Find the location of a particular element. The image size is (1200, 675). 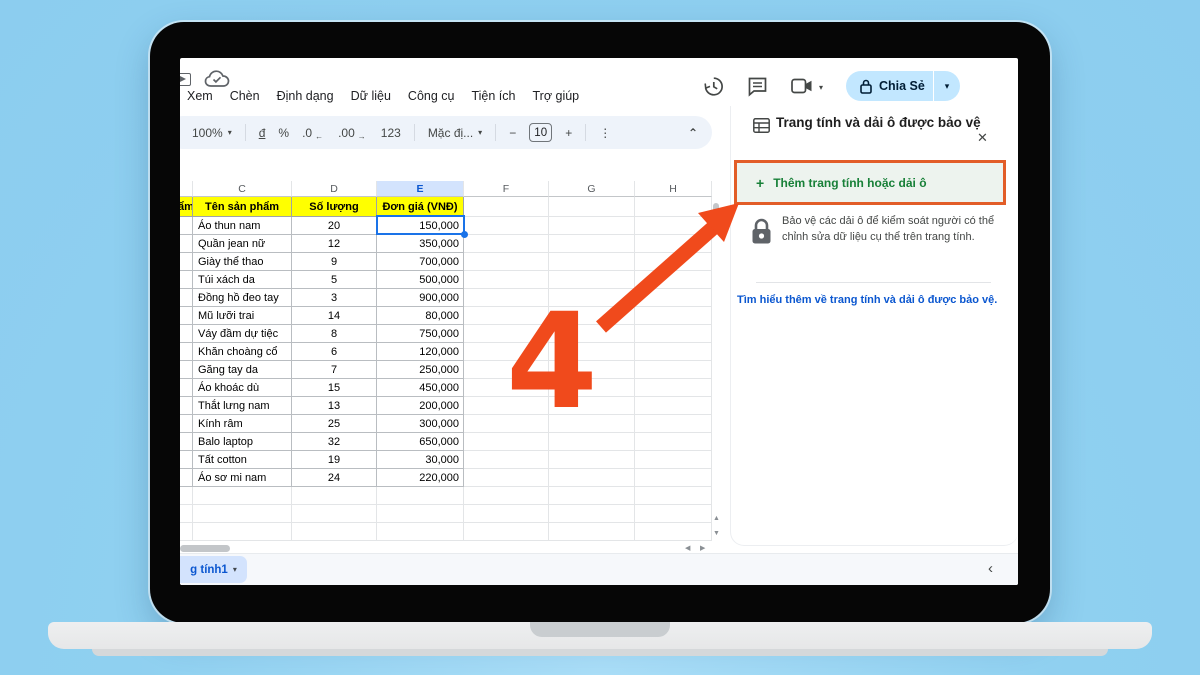

cell-price: 650,000 is located at coordinates (420, 442).